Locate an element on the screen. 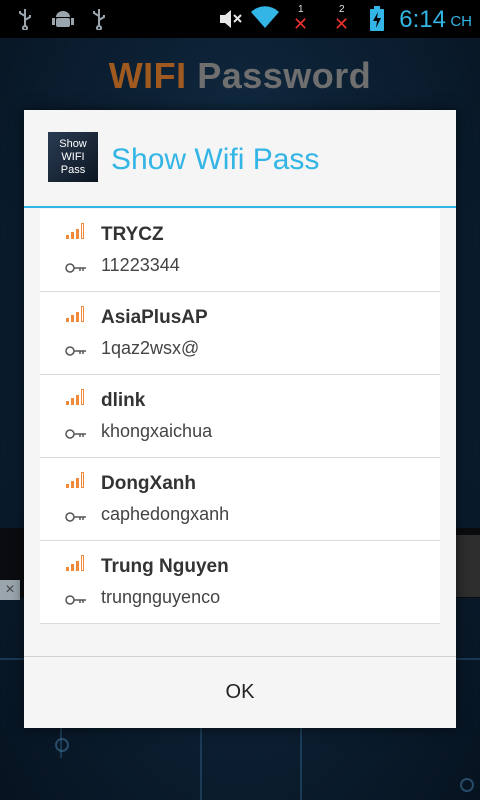 The image size is (480, 800). network-password: 11223344 is located at coordinates (140, 265).